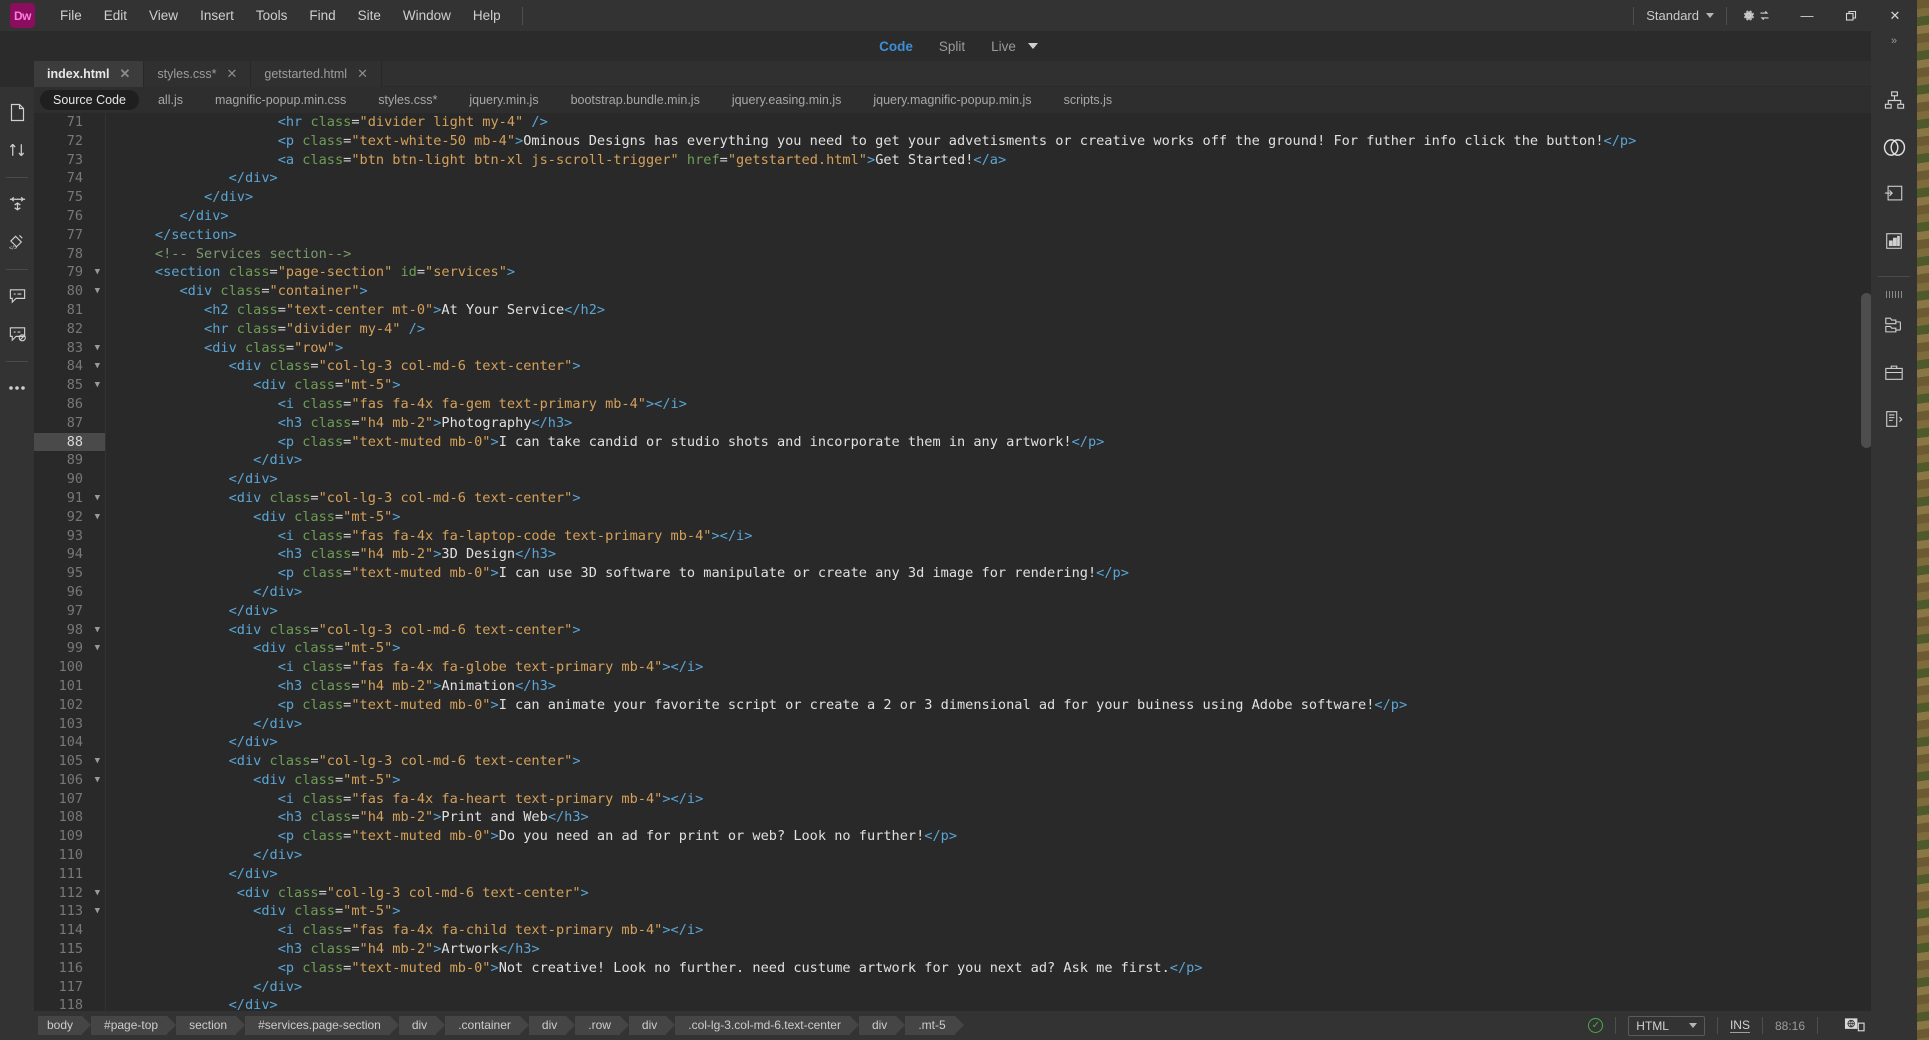  Describe the element at coordinates (990, 686) in the screenshot. I see `code-line: <h3 class="h4 mb-2">Animation</h3>` at that location.